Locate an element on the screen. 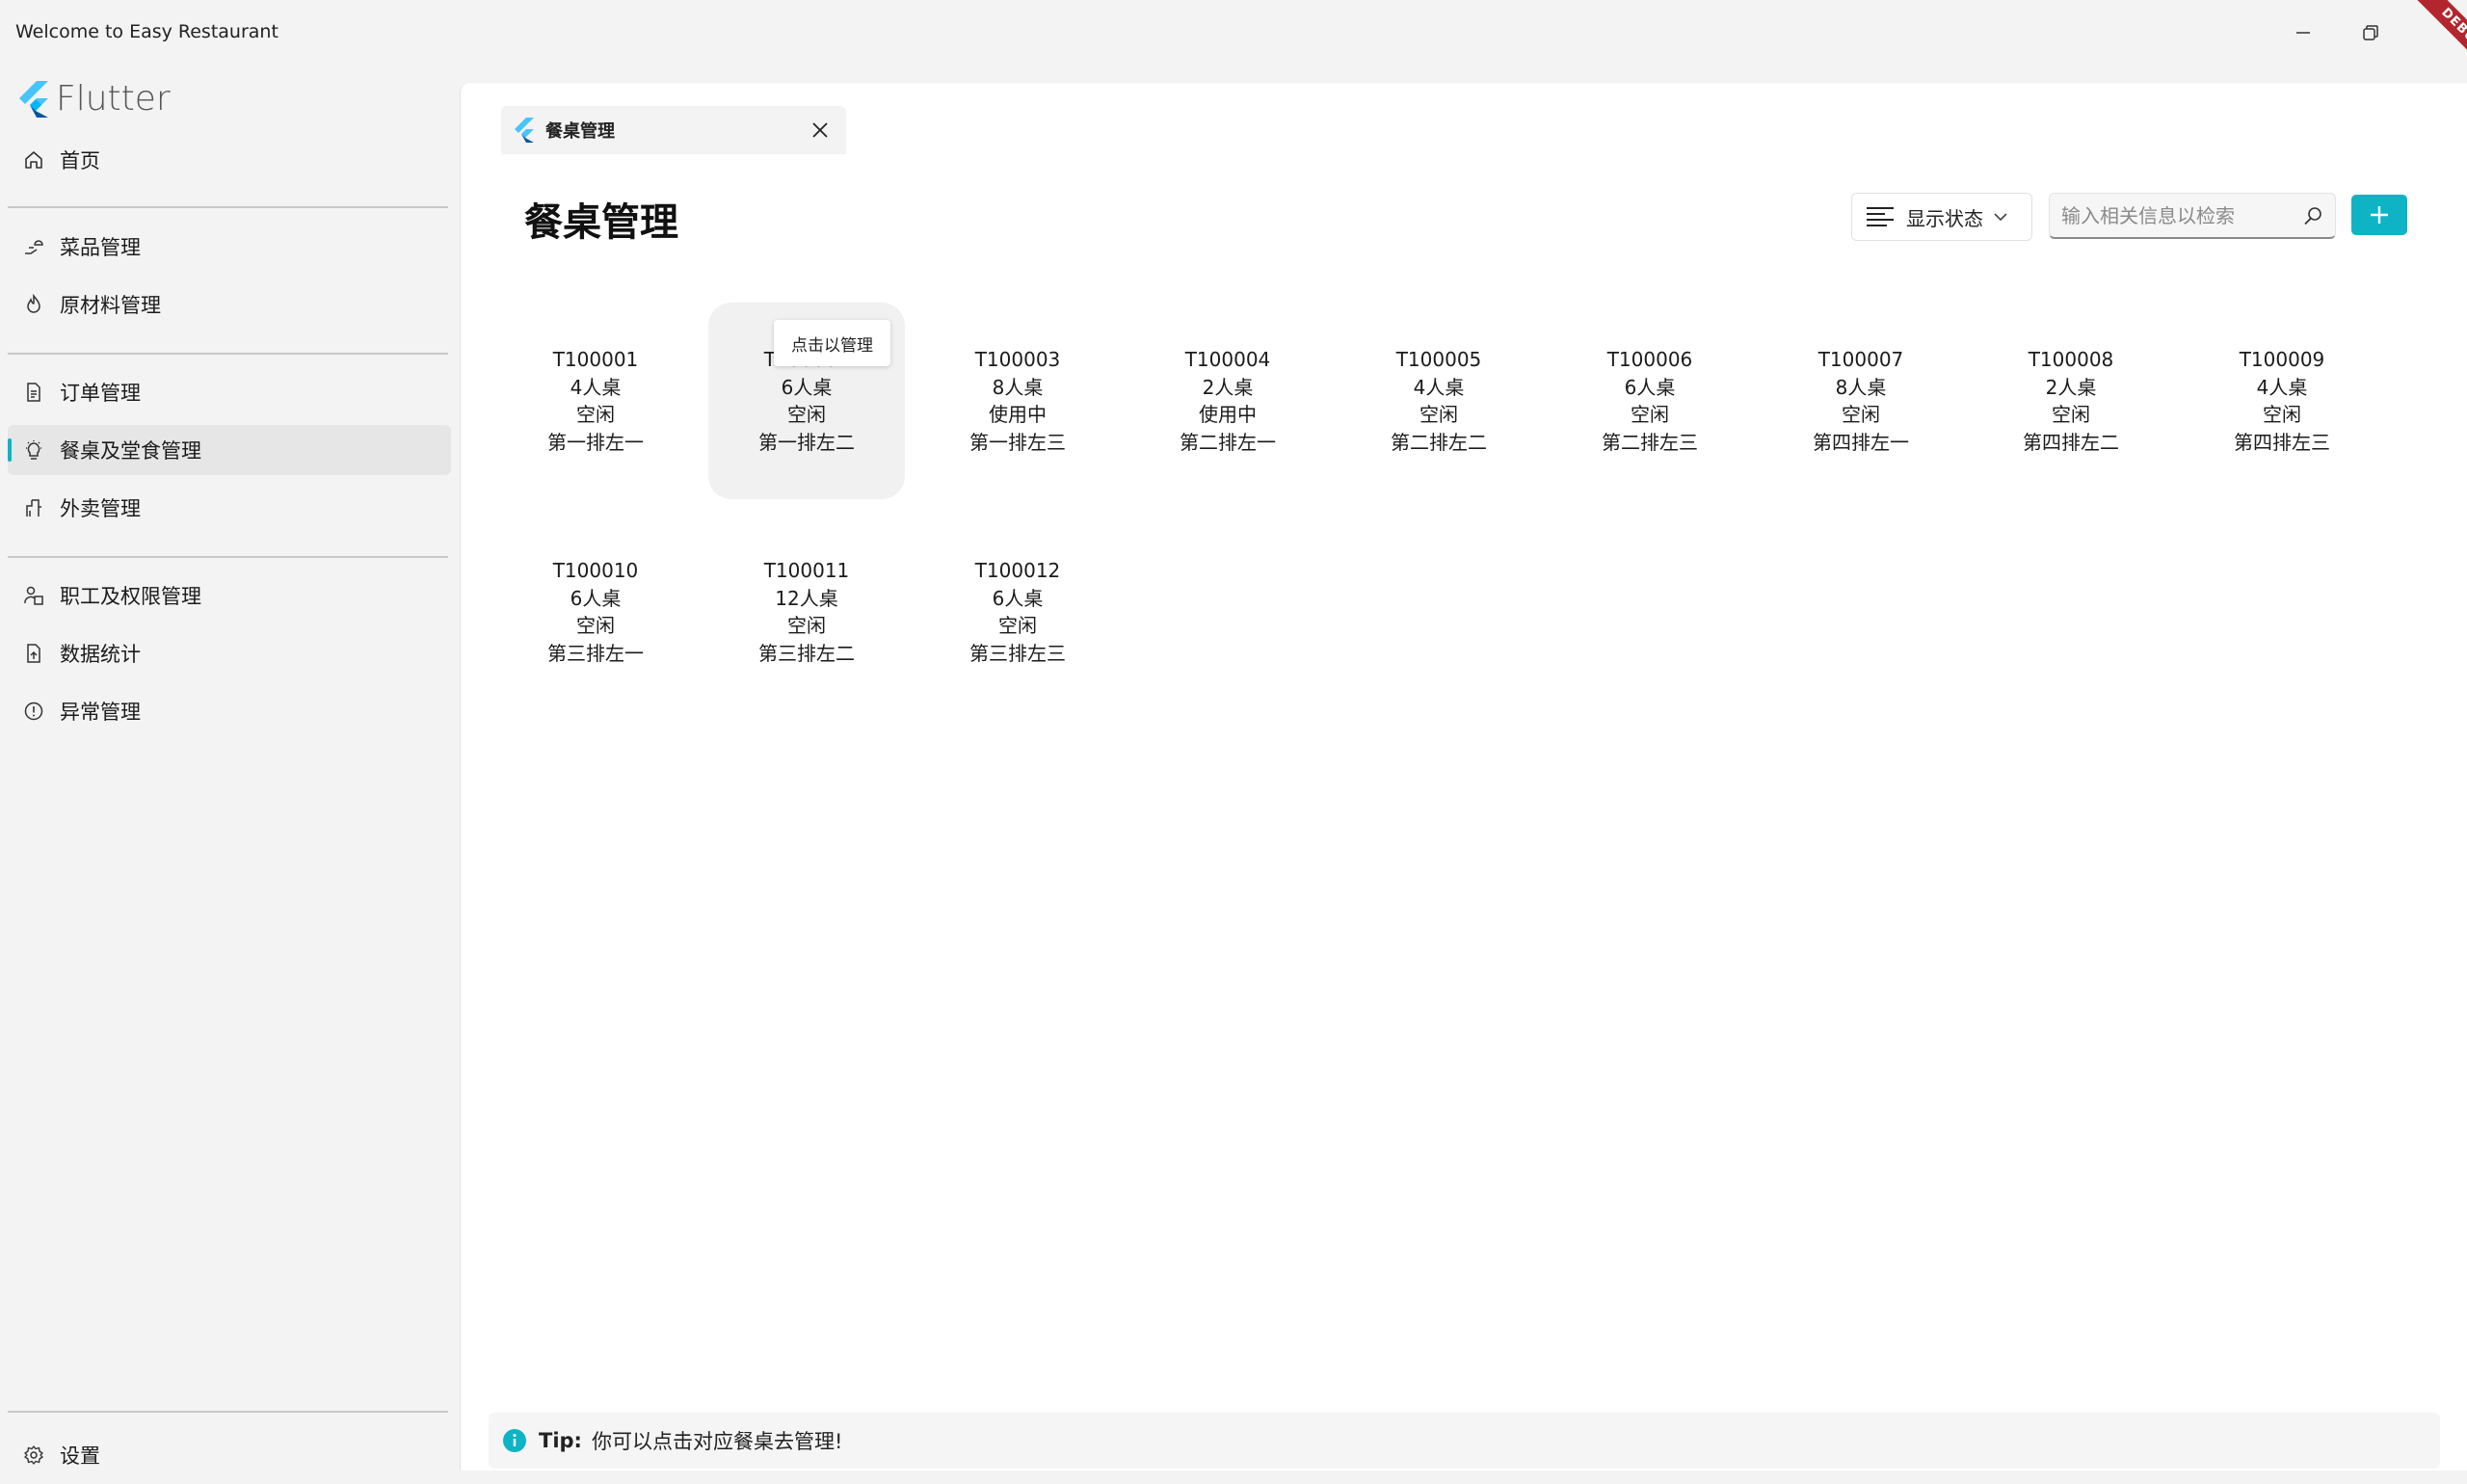  alert-circle-icon is located at coordinates (33, 711).